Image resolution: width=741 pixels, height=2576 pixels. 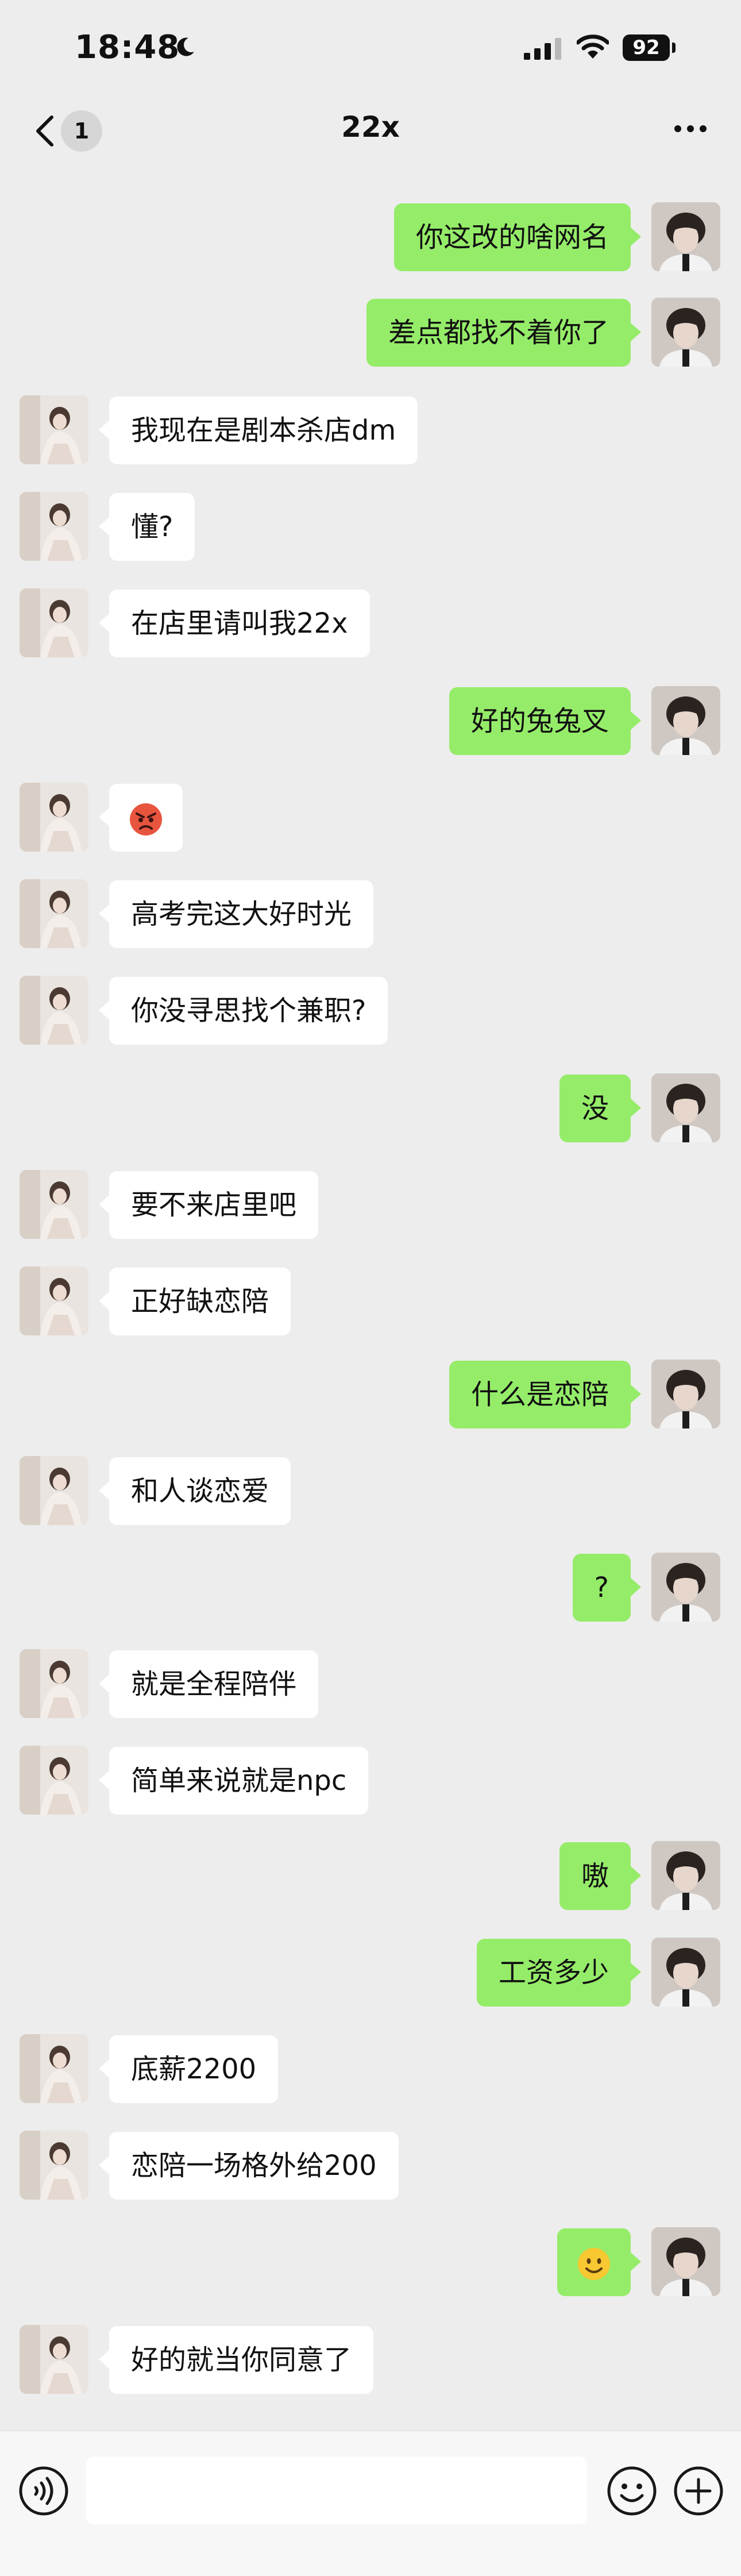 What do you see at coordinates (208, 1205) in the screenshot?
I see `message-bubble: 要不来店里吧` at bounding box center [208, 1205].